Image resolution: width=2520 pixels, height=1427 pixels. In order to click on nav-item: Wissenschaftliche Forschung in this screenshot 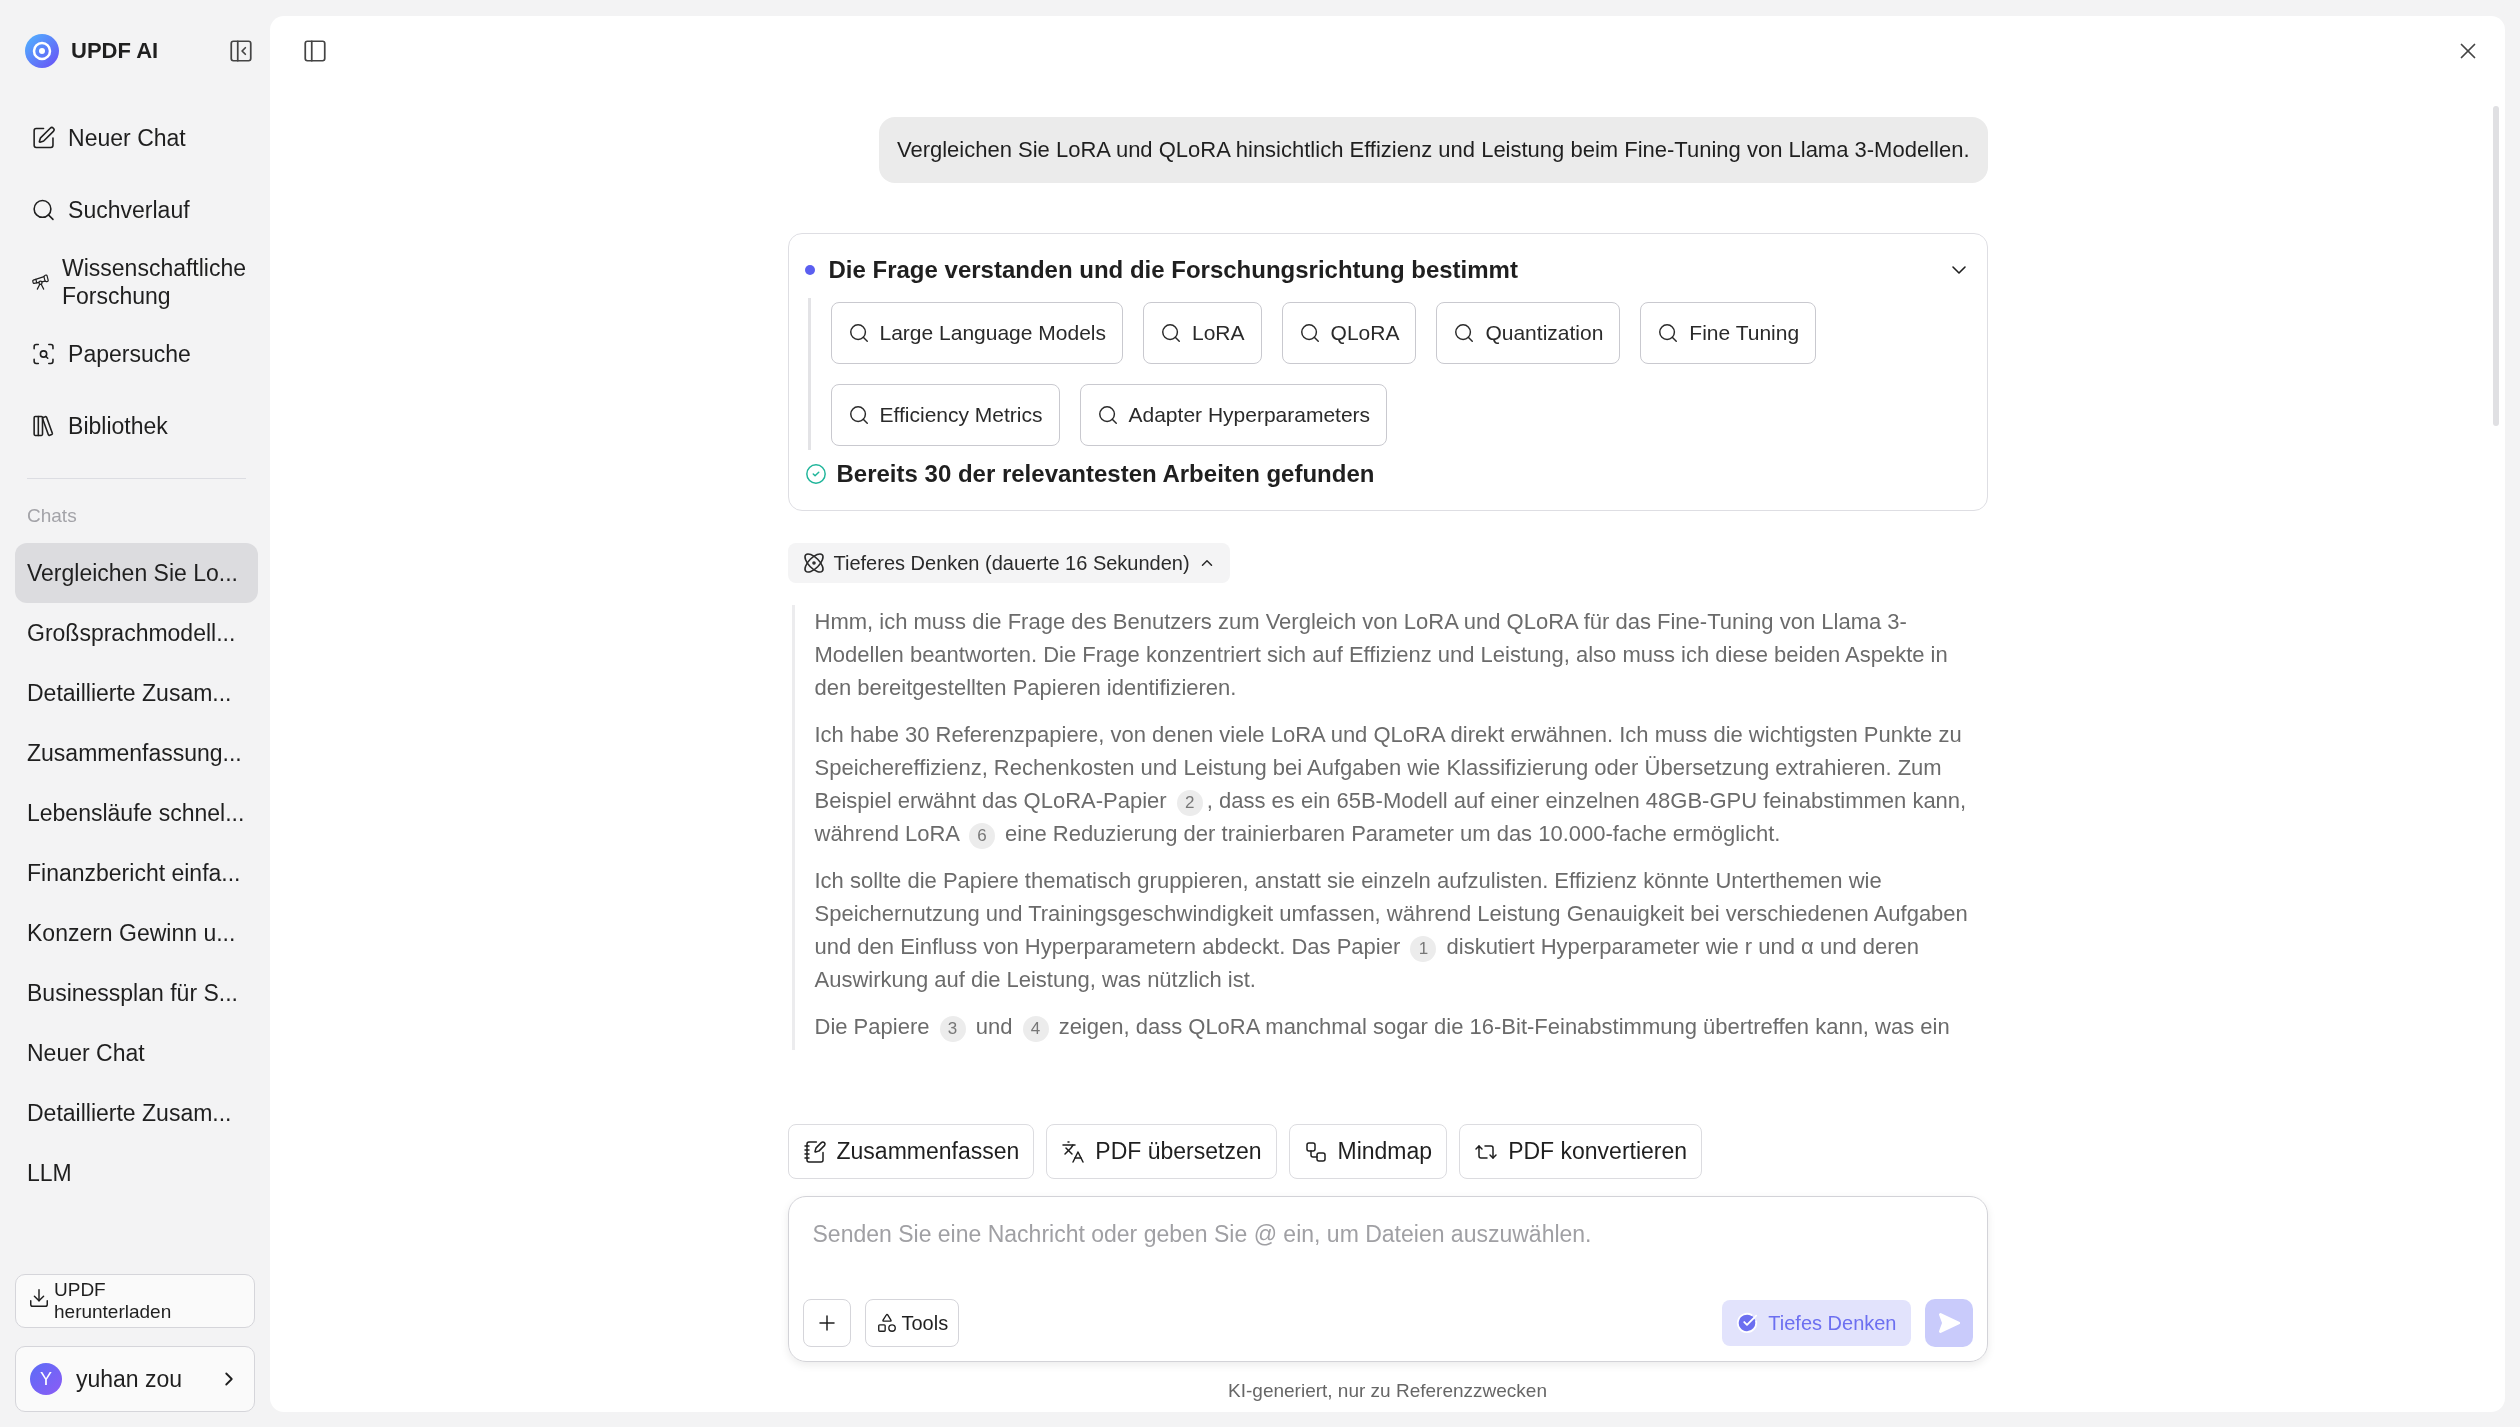, I will do `click(136, 282)`.